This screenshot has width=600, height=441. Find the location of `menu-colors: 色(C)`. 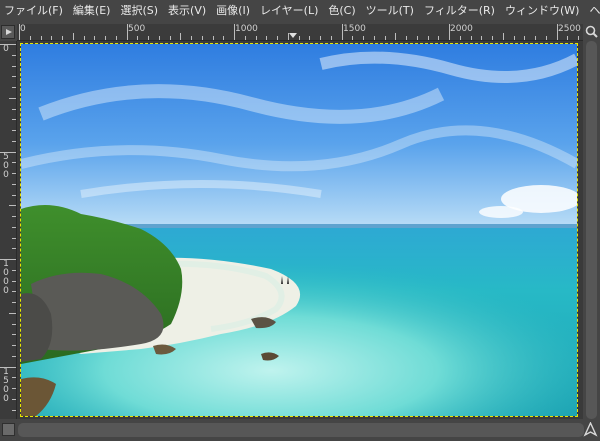

menu-colors: 色(C) is located at coordinates (342, 11).